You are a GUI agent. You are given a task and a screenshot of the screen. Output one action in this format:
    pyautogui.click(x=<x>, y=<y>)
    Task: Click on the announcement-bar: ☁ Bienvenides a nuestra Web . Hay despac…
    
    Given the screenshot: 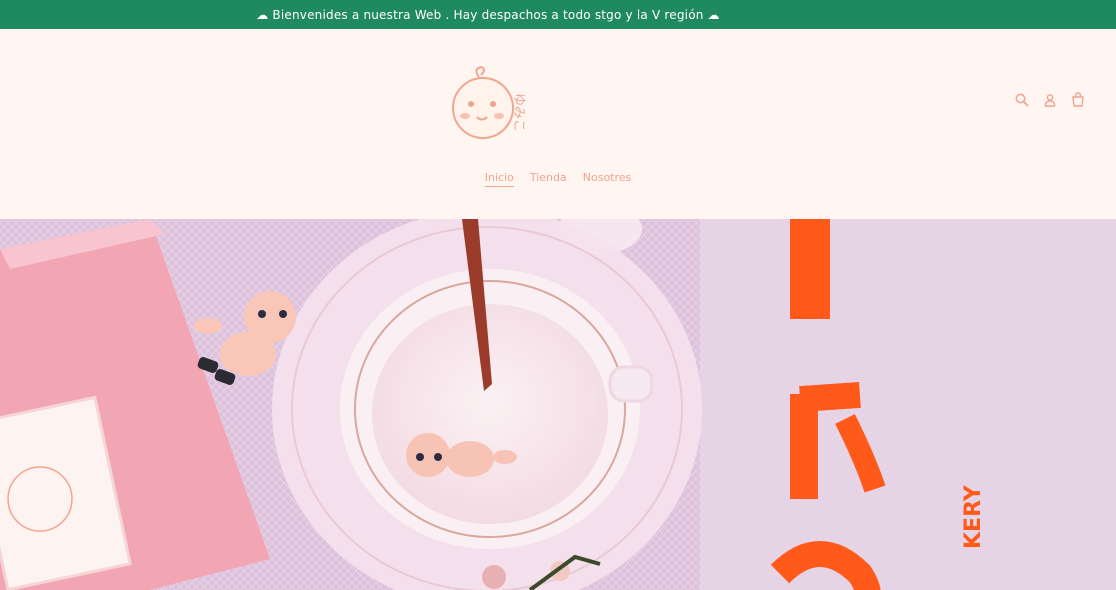 What is the action you would take?
    pyautogui.click(x=558, y=14)
    